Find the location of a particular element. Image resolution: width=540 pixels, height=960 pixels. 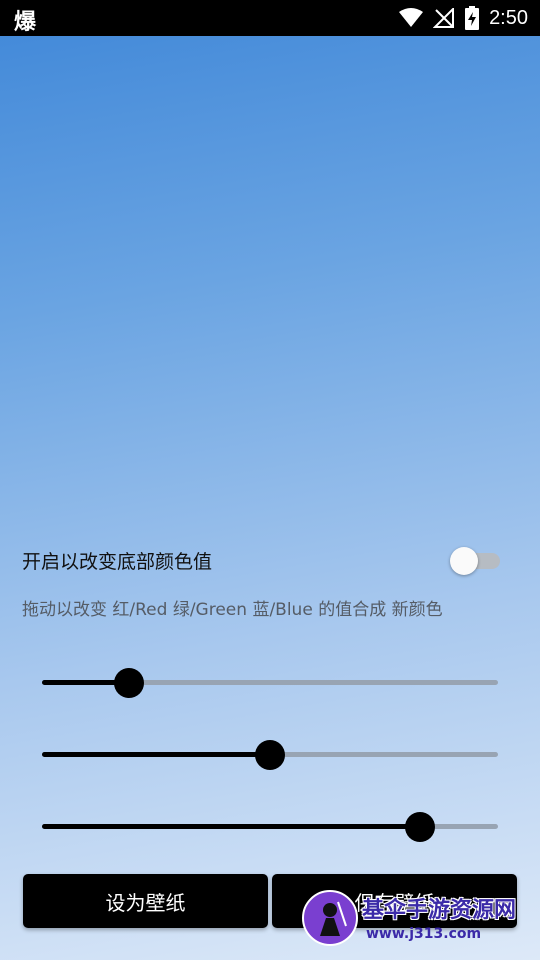

battery-charging-icon is located at coordinates (472, 18).